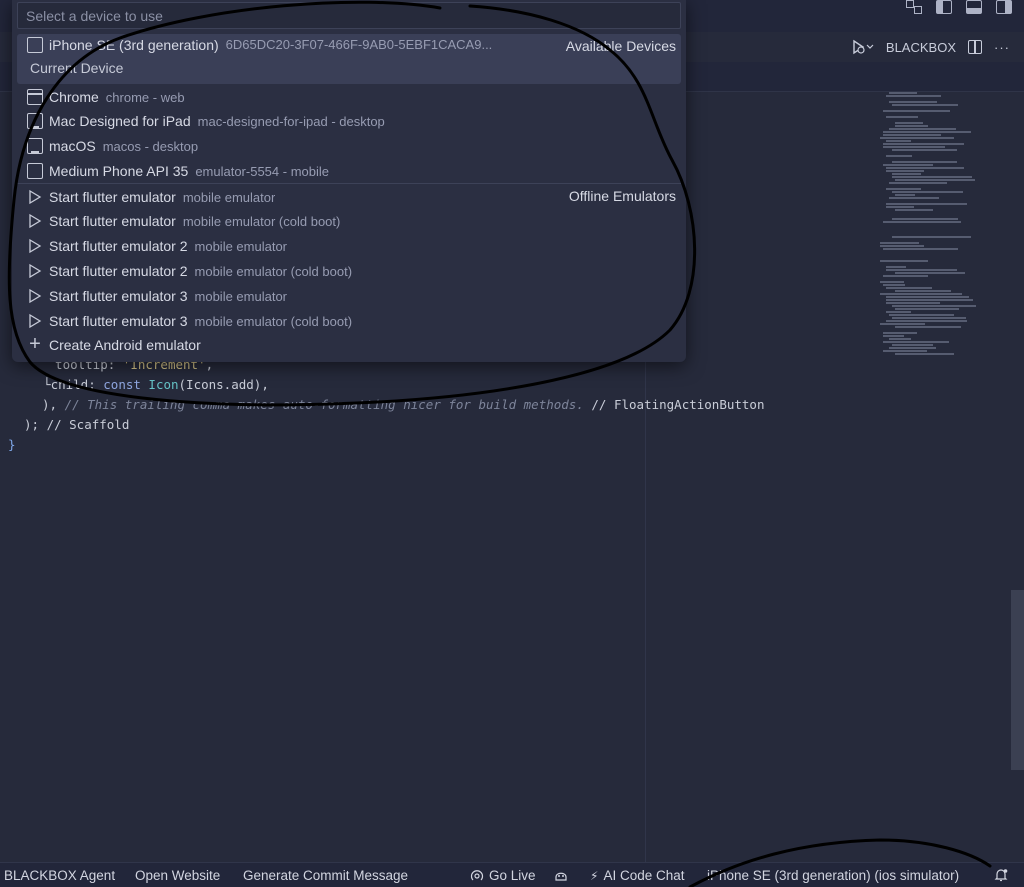 The height and width of the screenshot is (887, 1024). I want to click on emulator-item: Start flutter emulator 2 mobile emulator, so click(349, 246).